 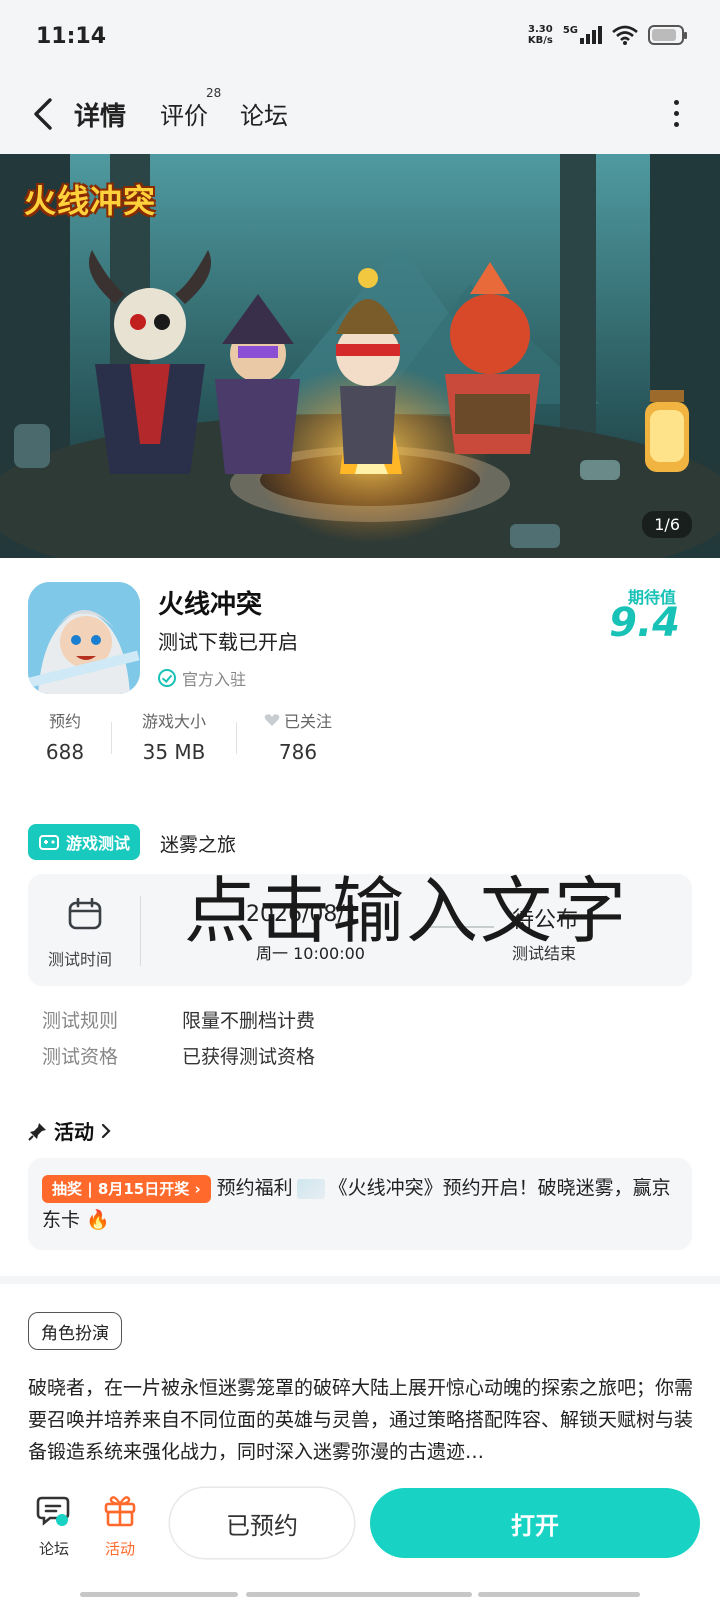 What do you see at coordinates (126, 1189) in the screenshot?
I see `lottery-badge: 抽奖 | 8月15日开奖 ›` at bounding box center [126, 1189].